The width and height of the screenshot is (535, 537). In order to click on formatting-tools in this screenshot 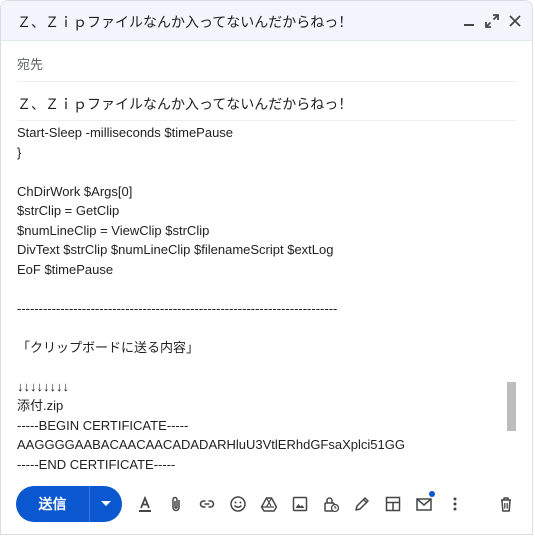, I will do `click(299, 504)`.